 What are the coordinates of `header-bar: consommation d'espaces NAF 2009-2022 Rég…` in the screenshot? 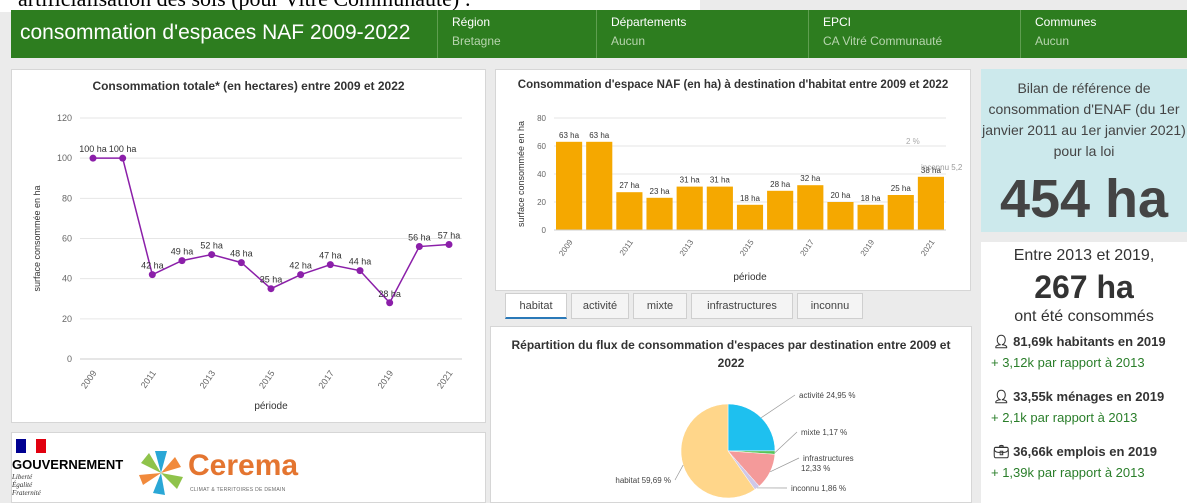 It's located at (599, 34).